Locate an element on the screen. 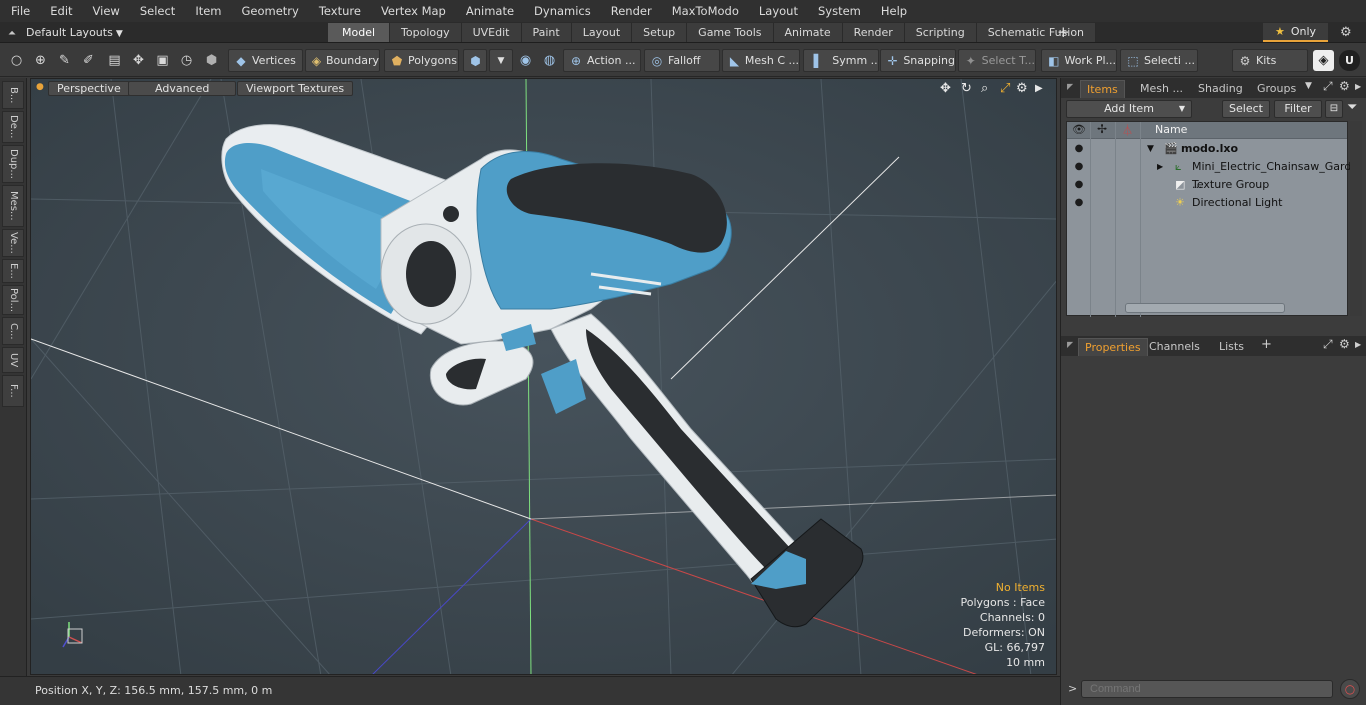 This screenshot has height=705, width=1366. lock-column-icon: ✢ is located at coordinates (1102, 129).